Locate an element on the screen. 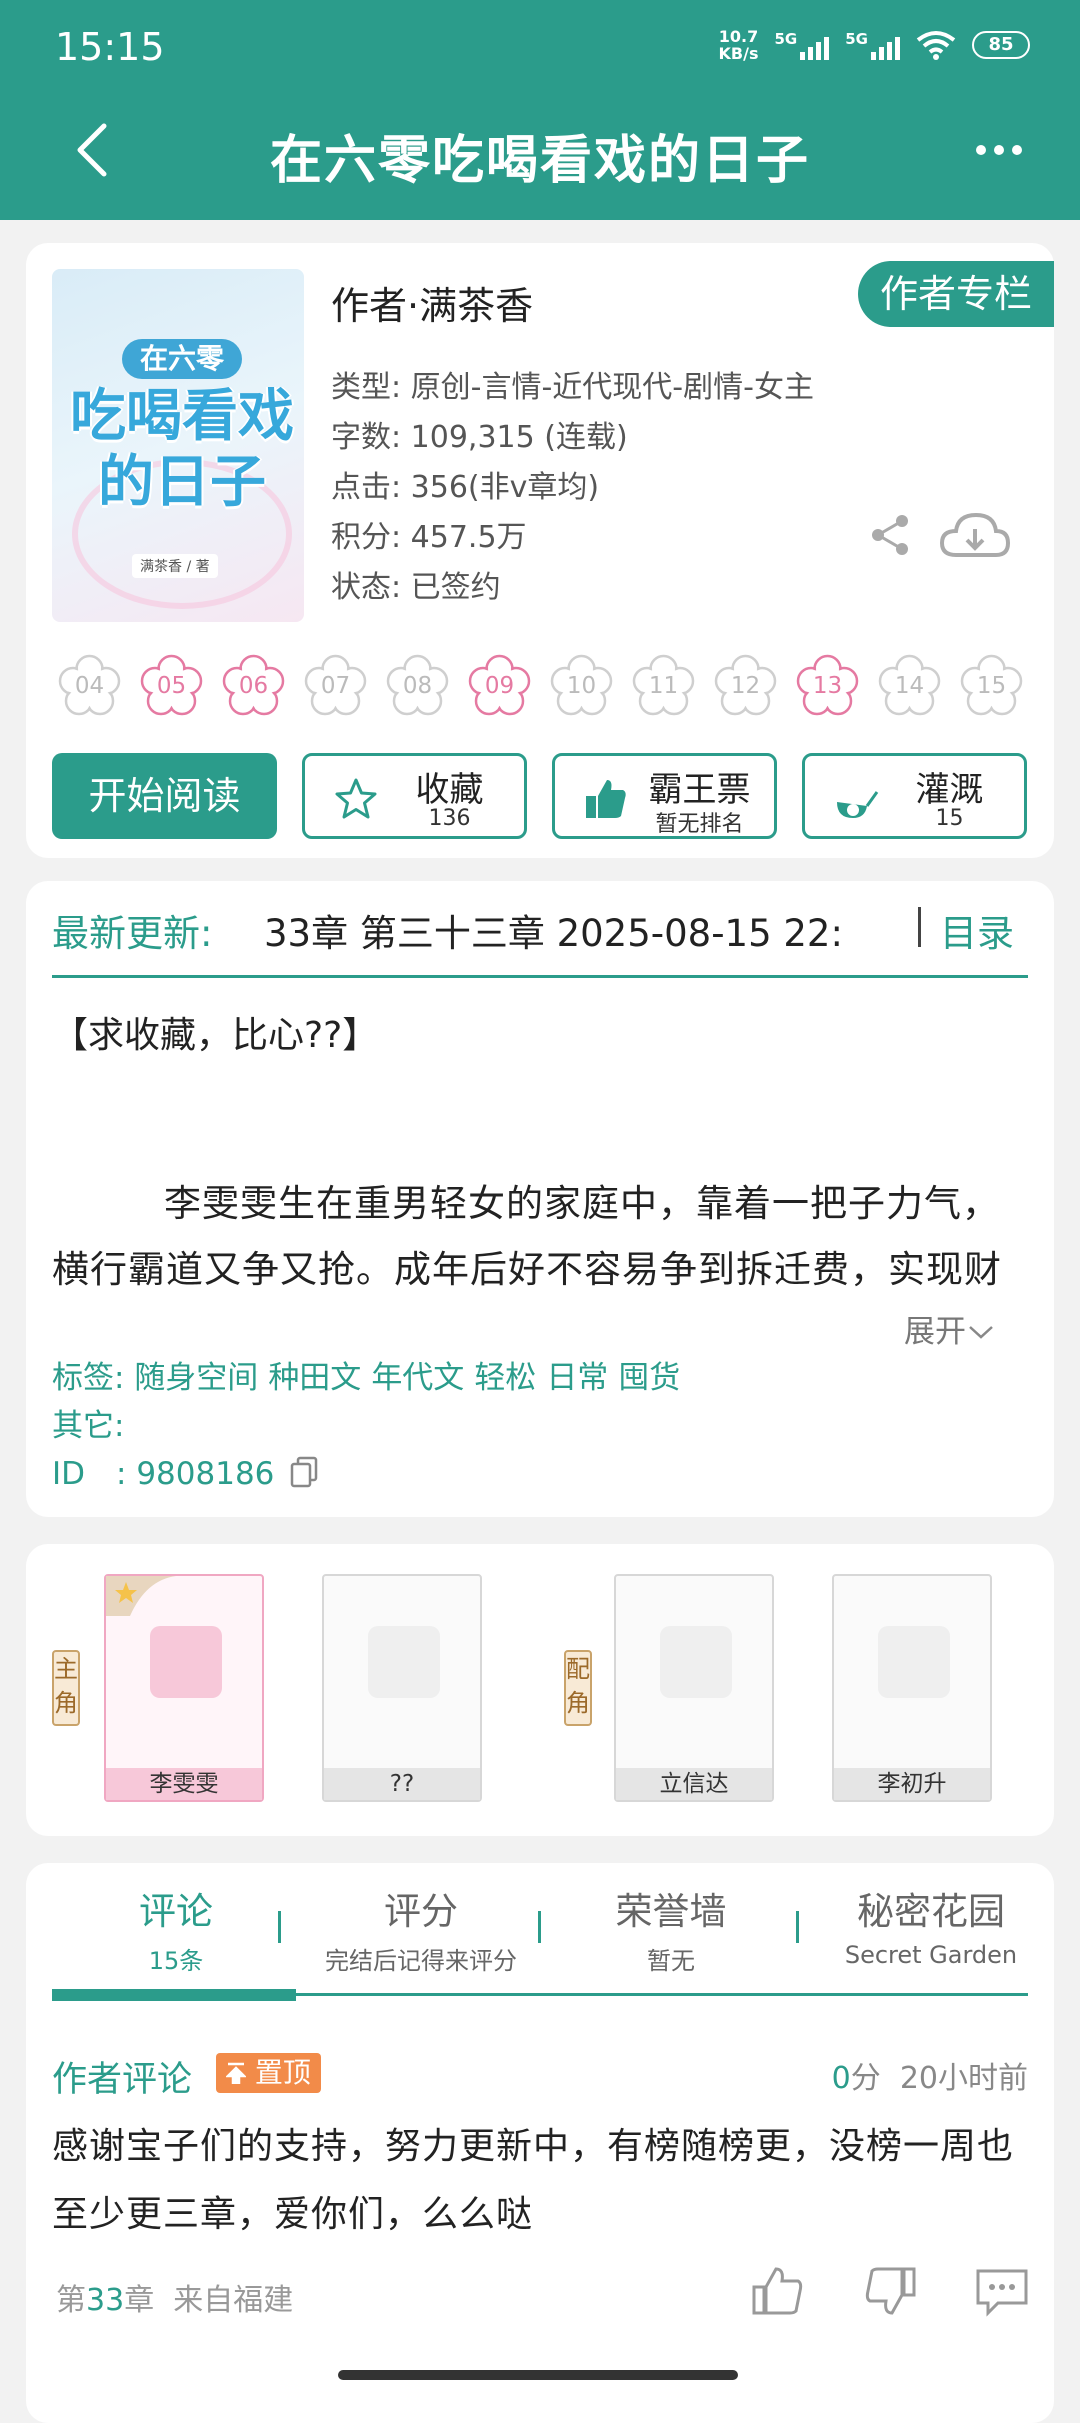 The width and height of the screenshot is (1080, 2423). tab-secret-garden: 秘密花园 Secret Garden is located at coordinates (931, 1925).